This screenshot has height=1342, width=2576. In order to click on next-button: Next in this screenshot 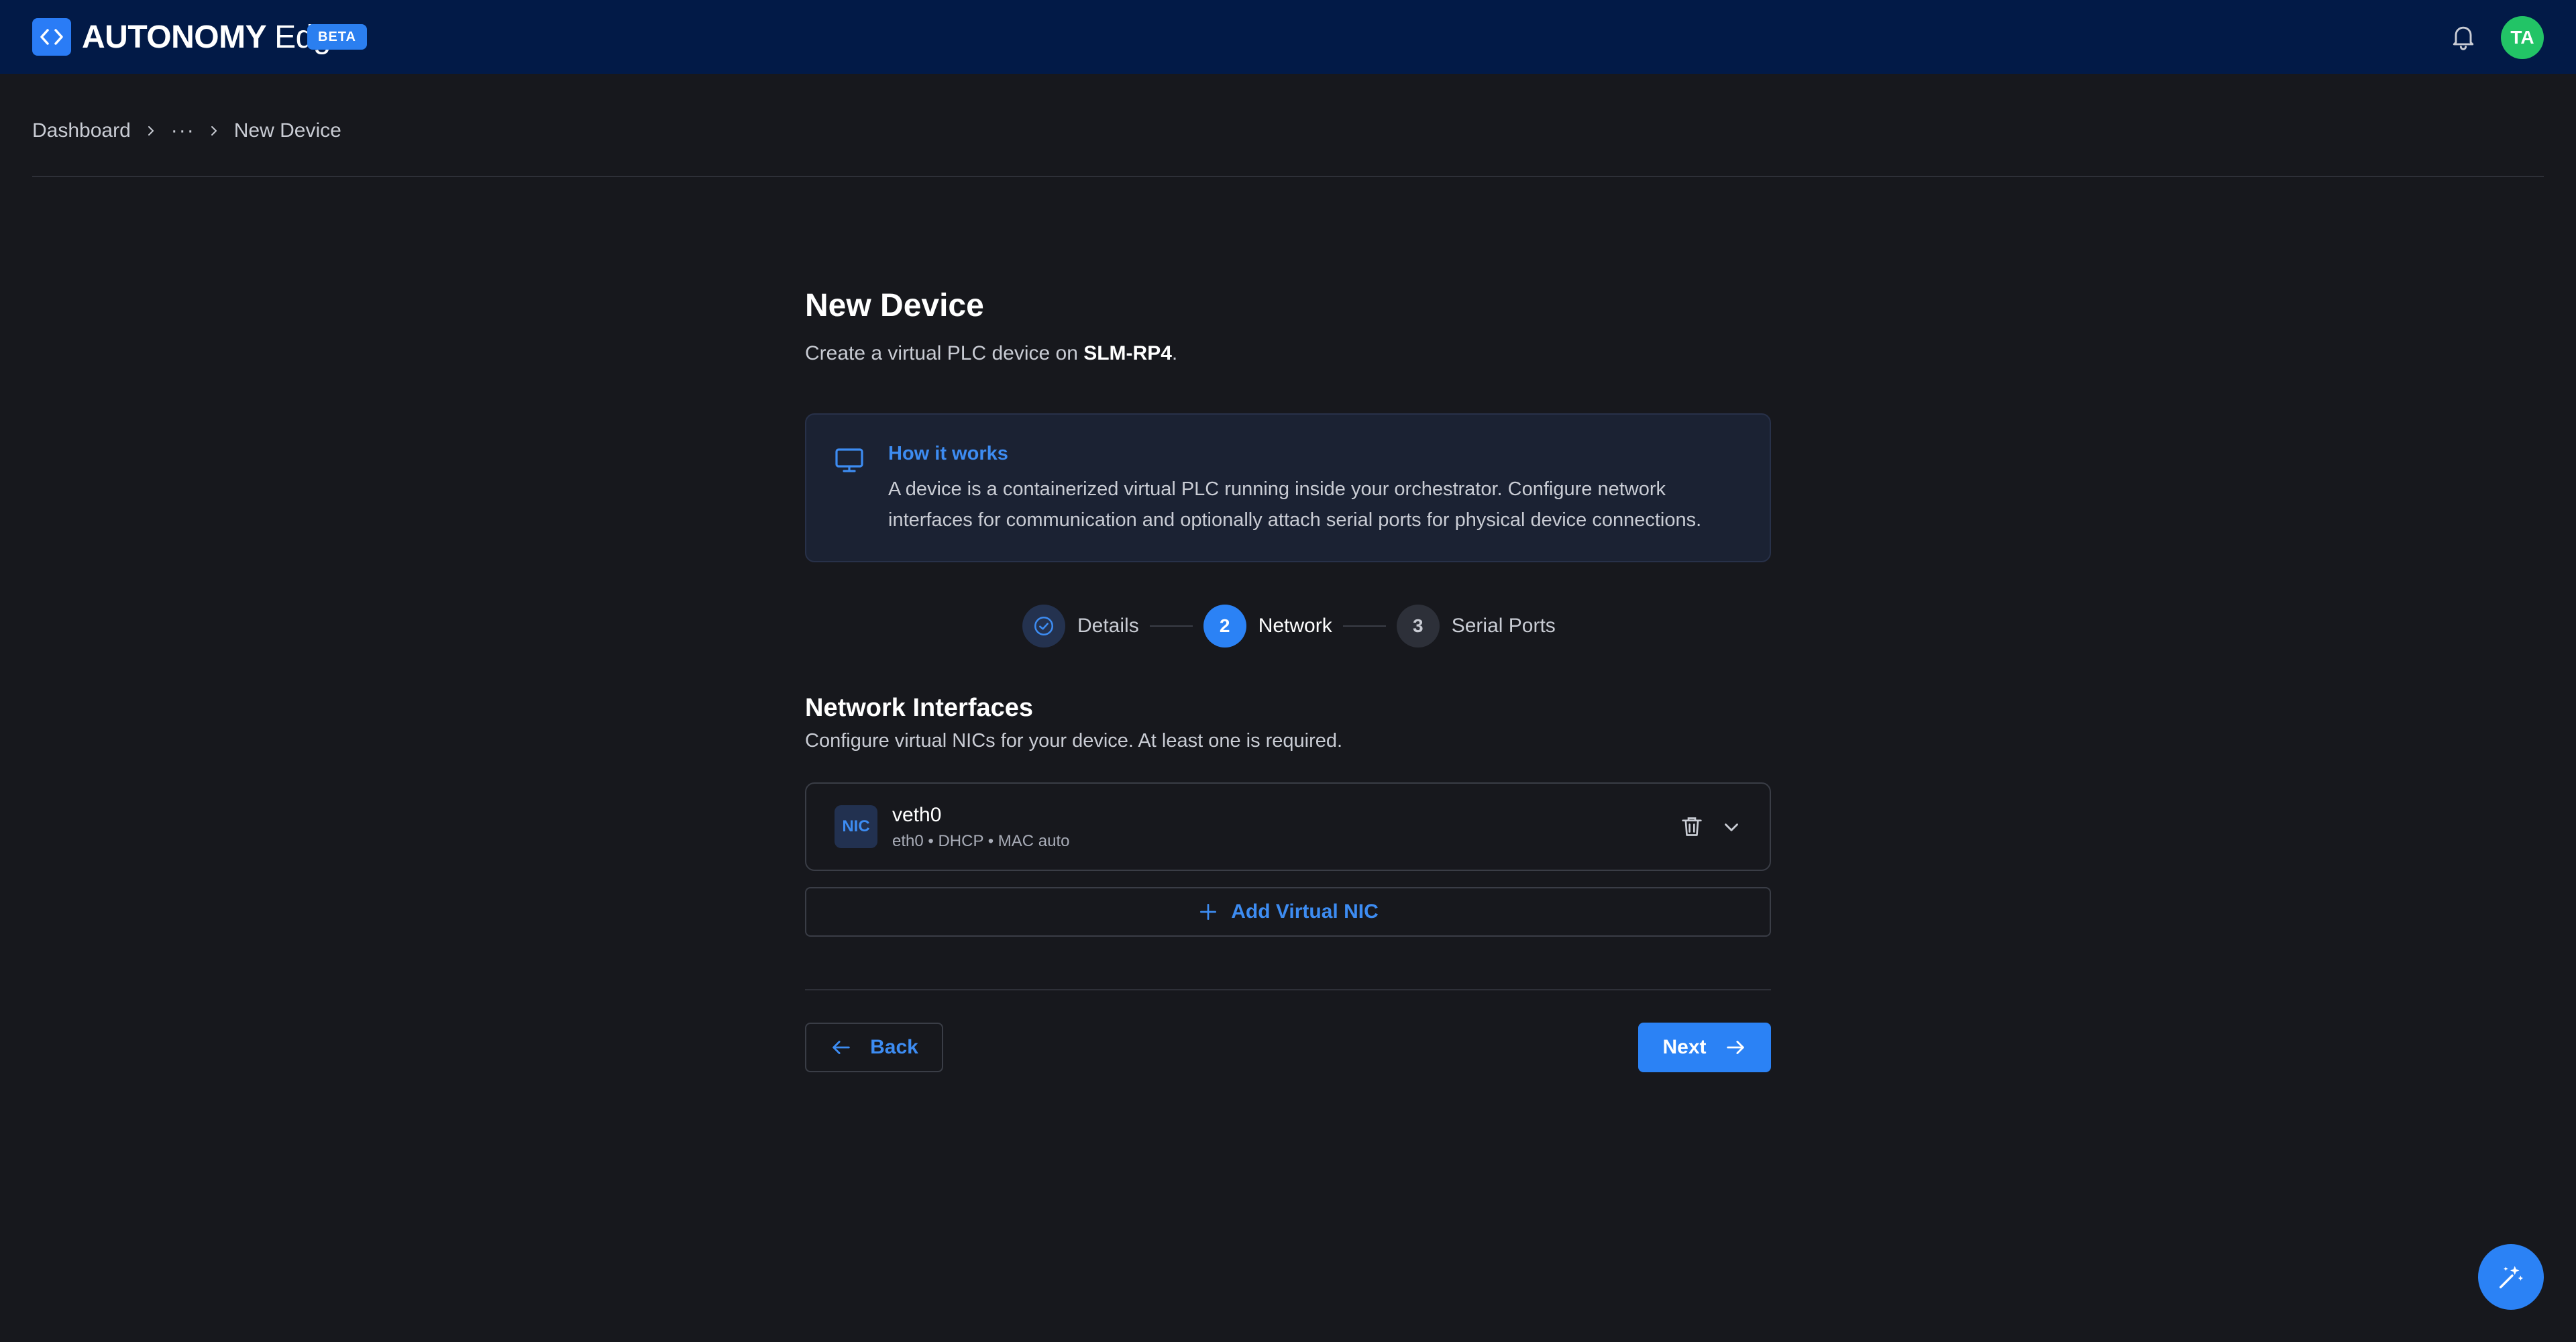, I will do `click(1704, 1047)`.